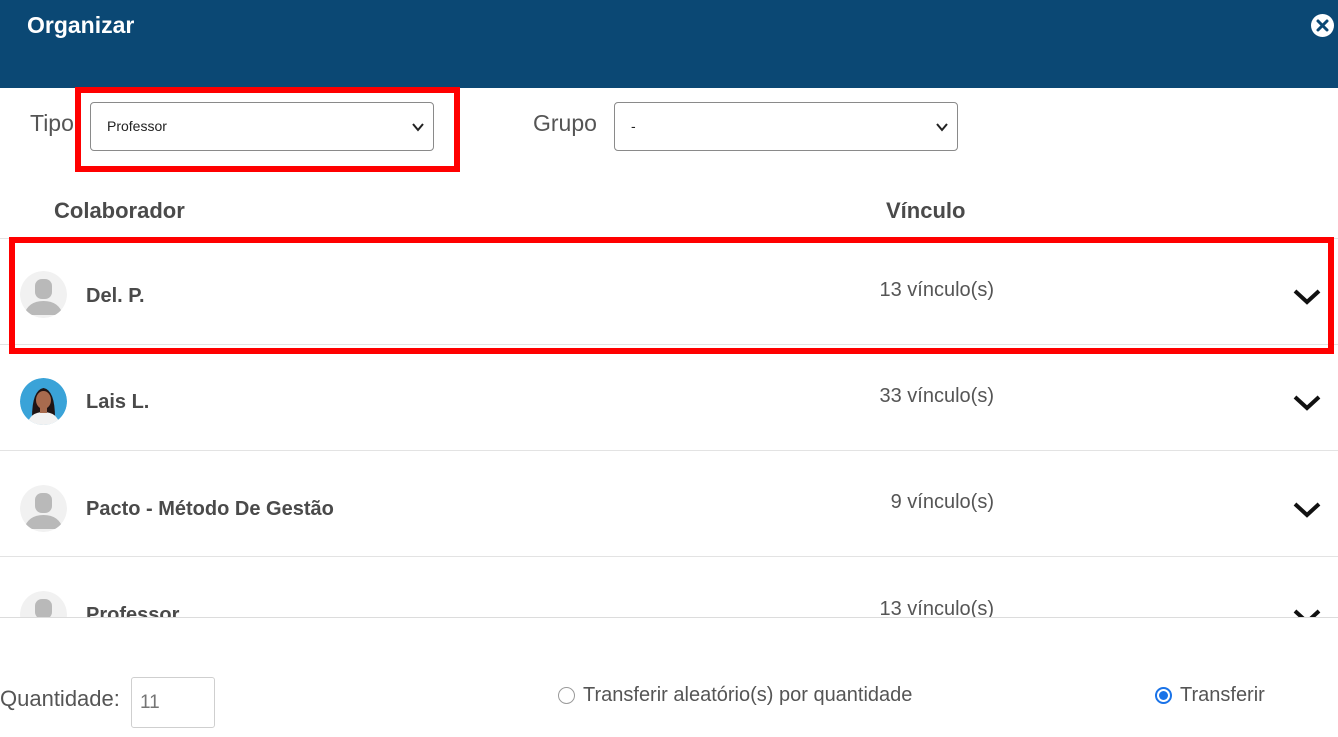  What do you see at coordinates (118, 402) in the screenshot?
I see `row-name: Lais L.` at bounding box center [118, 402].